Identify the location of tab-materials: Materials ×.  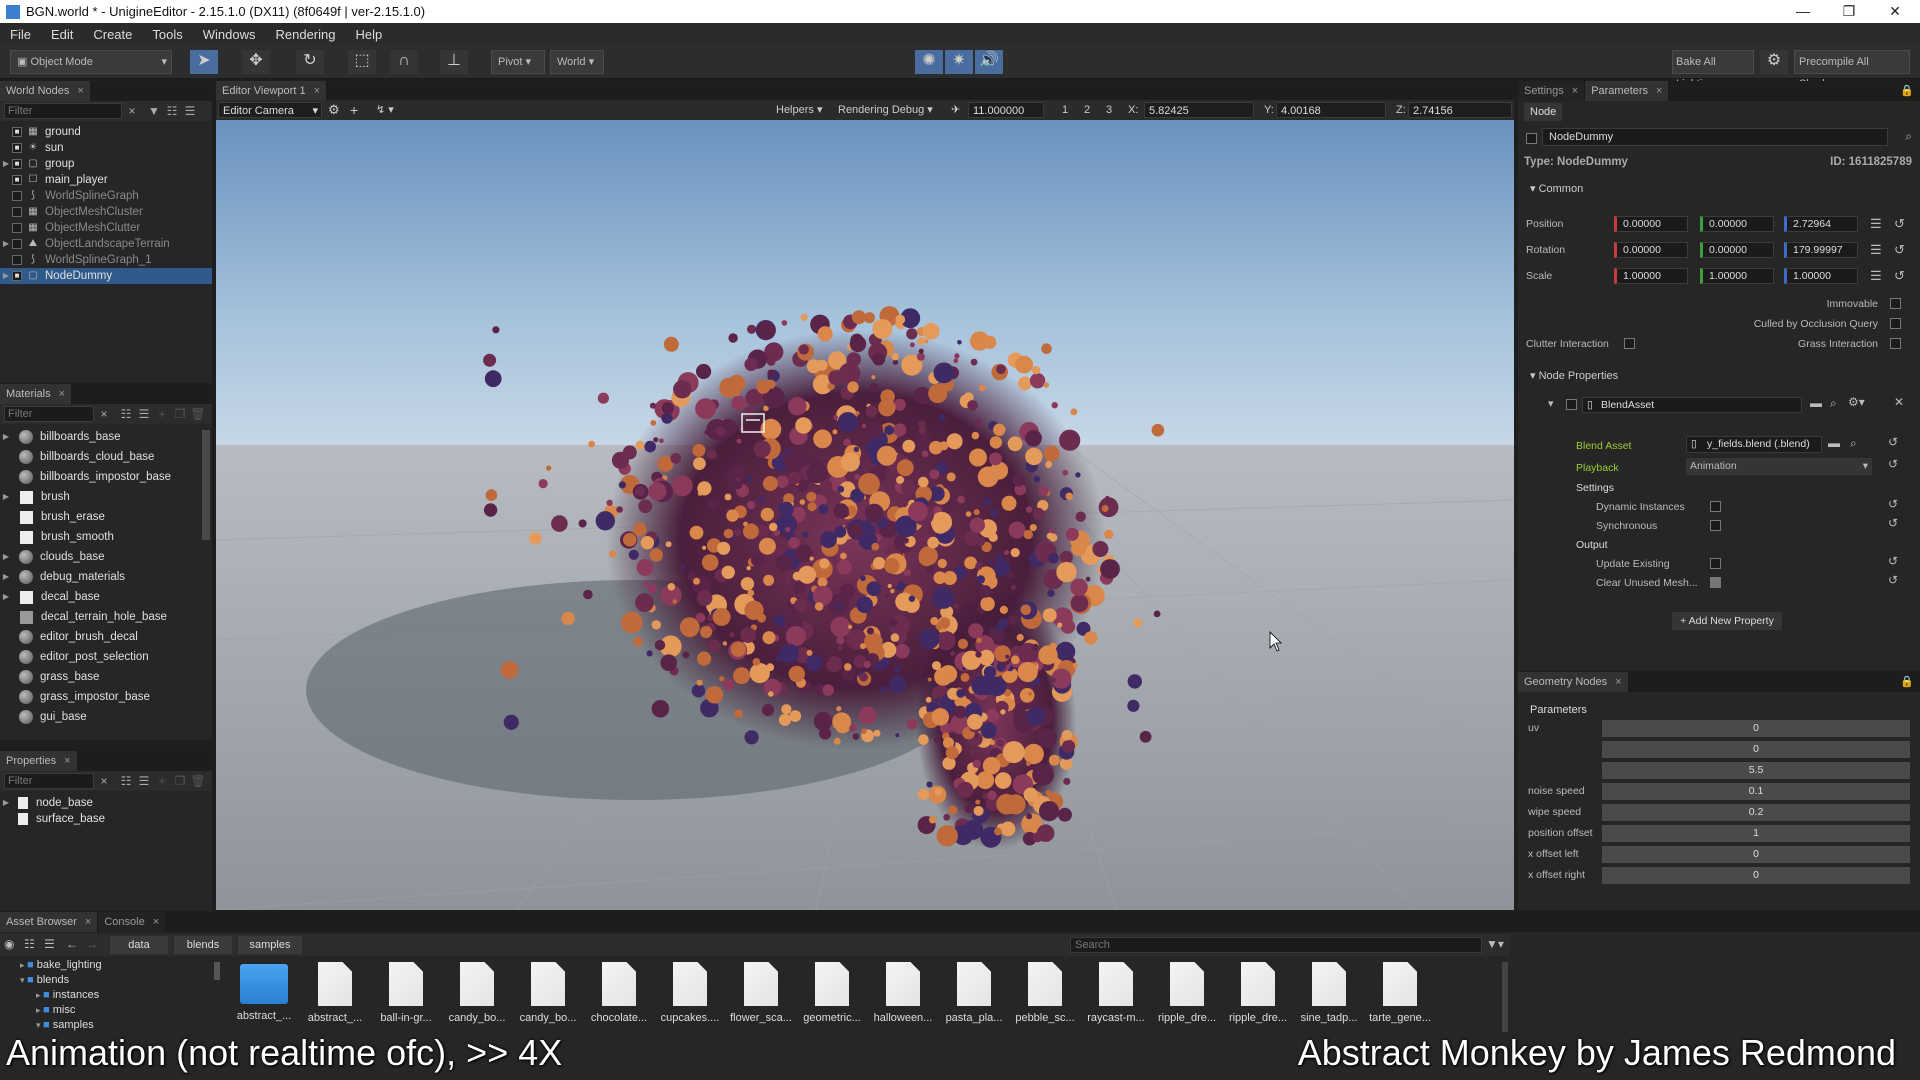
(36, 394).